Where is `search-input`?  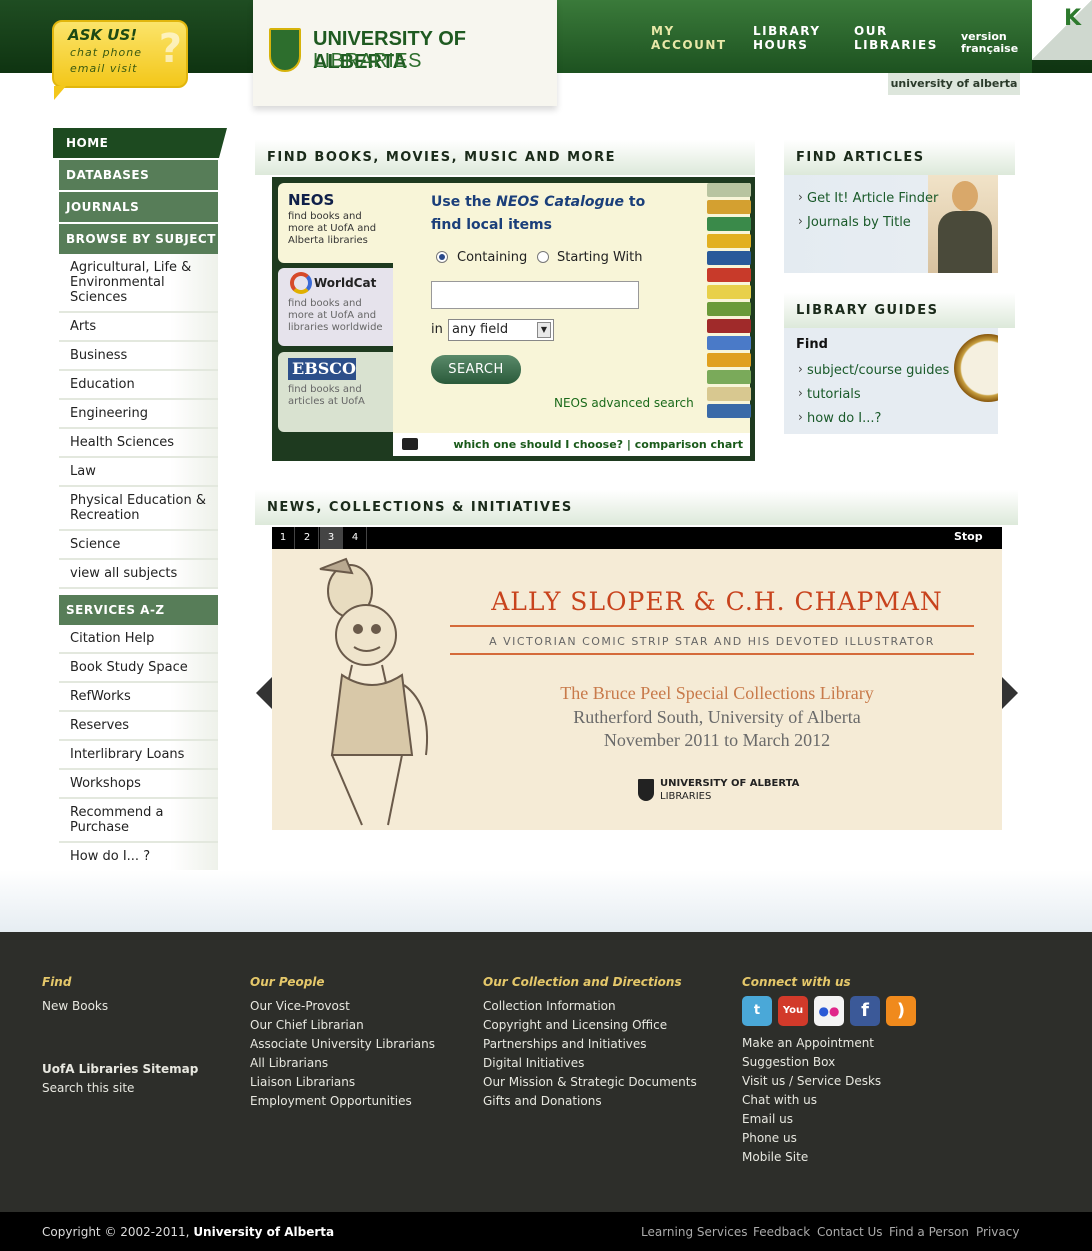
search-input is located at coordinates (535, 295).